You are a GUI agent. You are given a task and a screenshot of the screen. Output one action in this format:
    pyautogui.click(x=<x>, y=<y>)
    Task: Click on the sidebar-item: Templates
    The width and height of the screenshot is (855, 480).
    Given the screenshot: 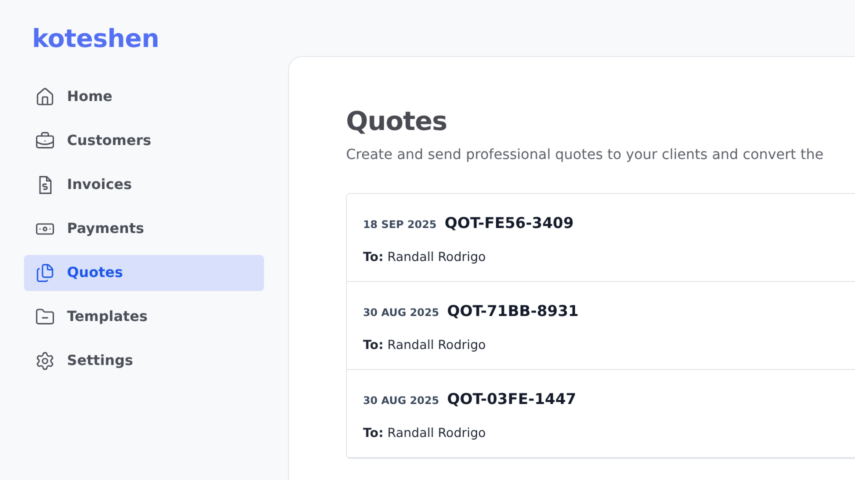 What is the action you would take?
    pyautogui.click(x=144, y=317)
    